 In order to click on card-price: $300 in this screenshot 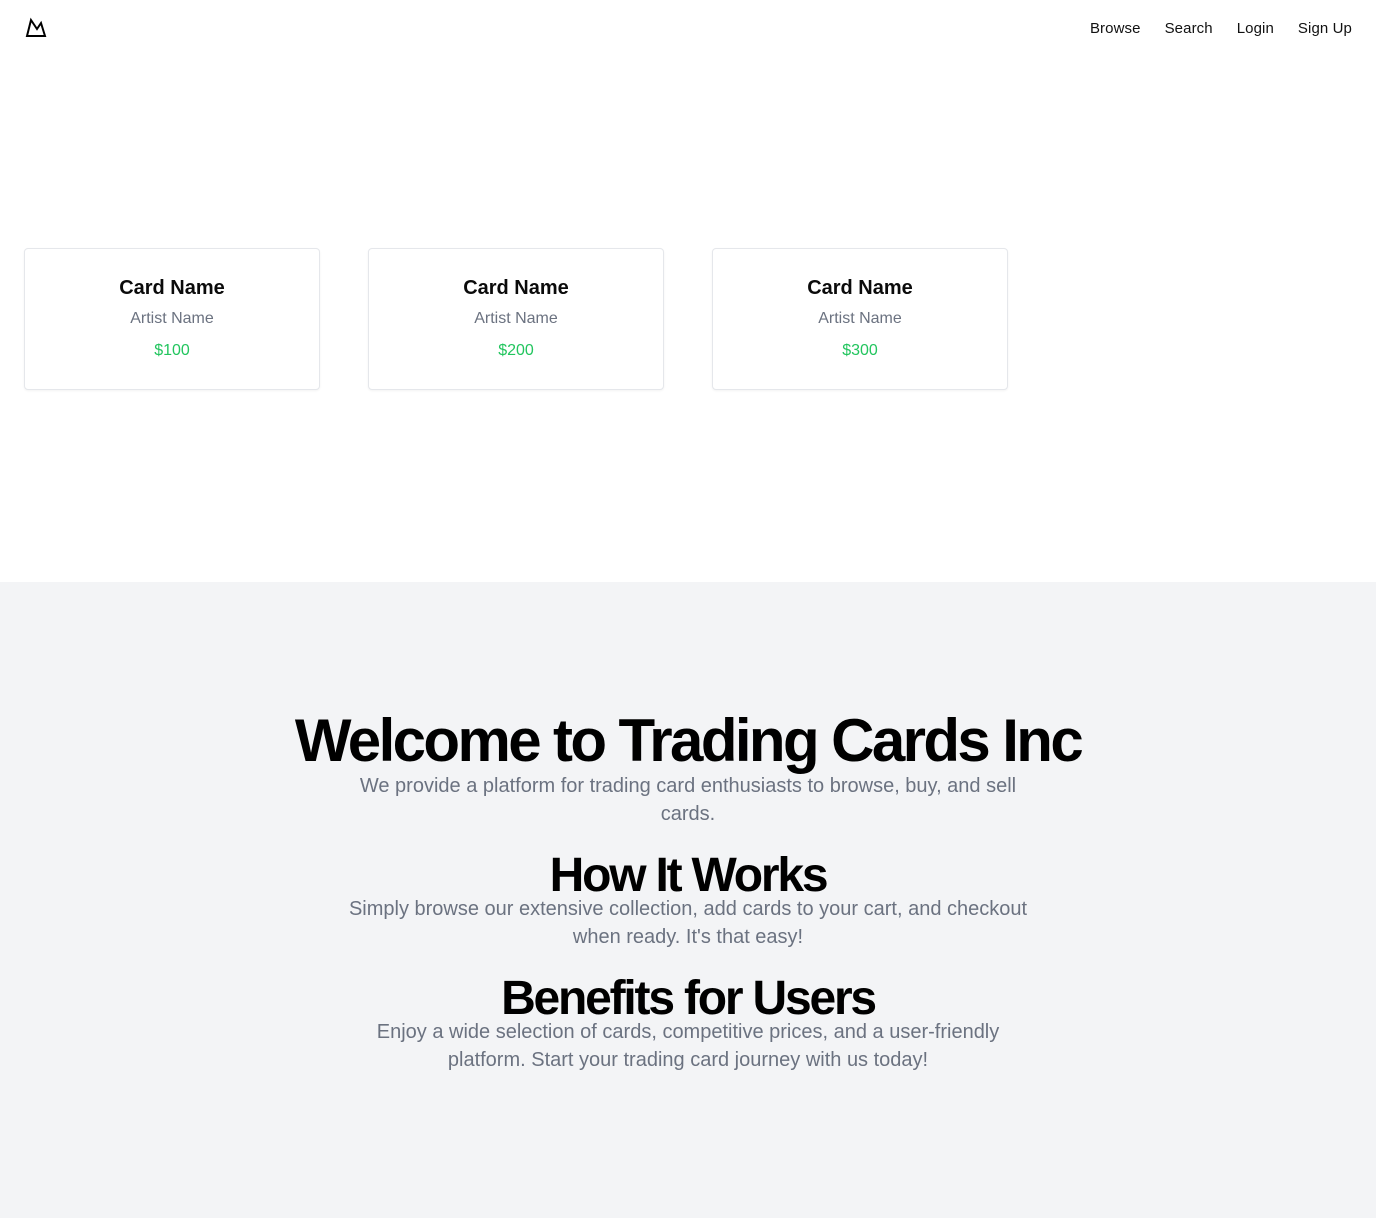, I will do `click(860, 350)`.